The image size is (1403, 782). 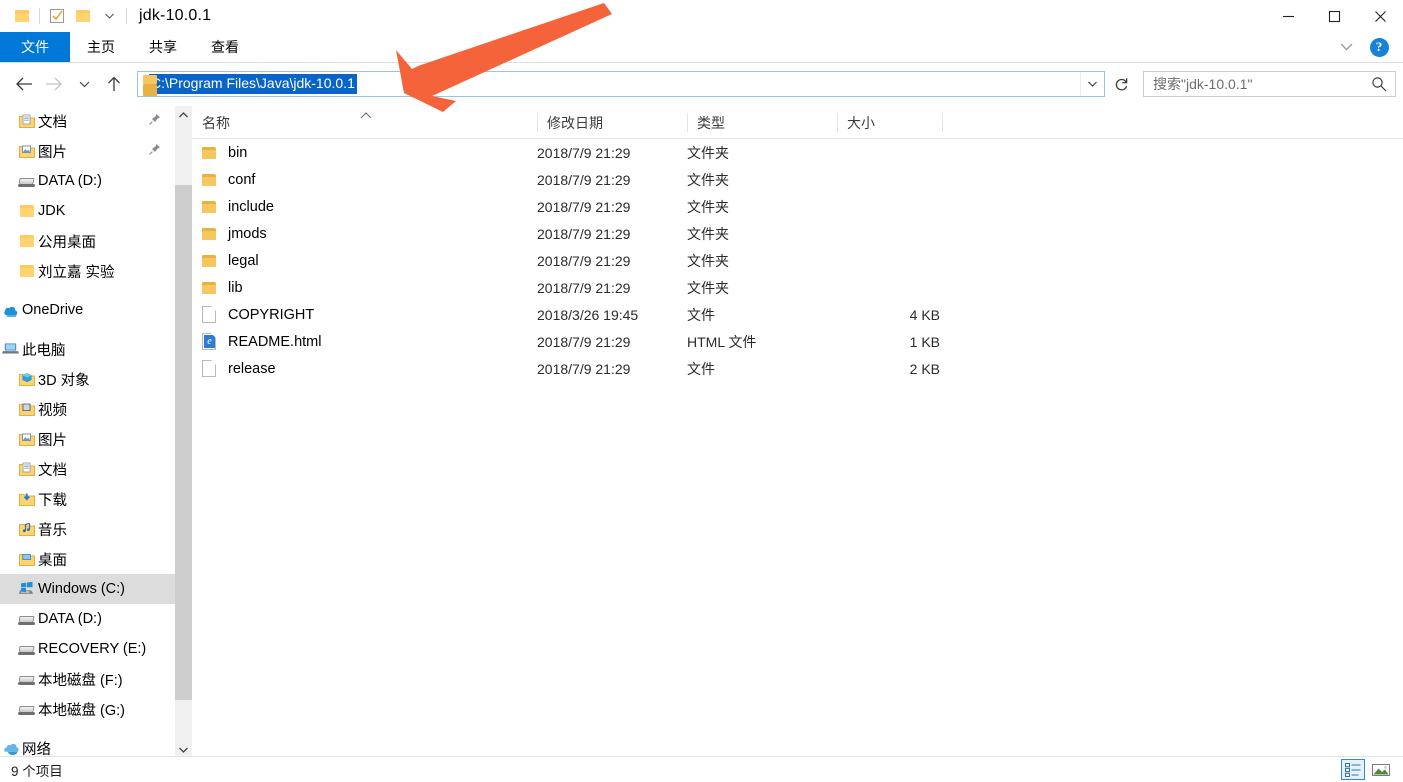 What do you see at coordinates (87, 679) in the screenshot?
I see `sidebar-item-本地磁盘-f-: 本地磁盘 (F:)` at bounding box center [87, 679].